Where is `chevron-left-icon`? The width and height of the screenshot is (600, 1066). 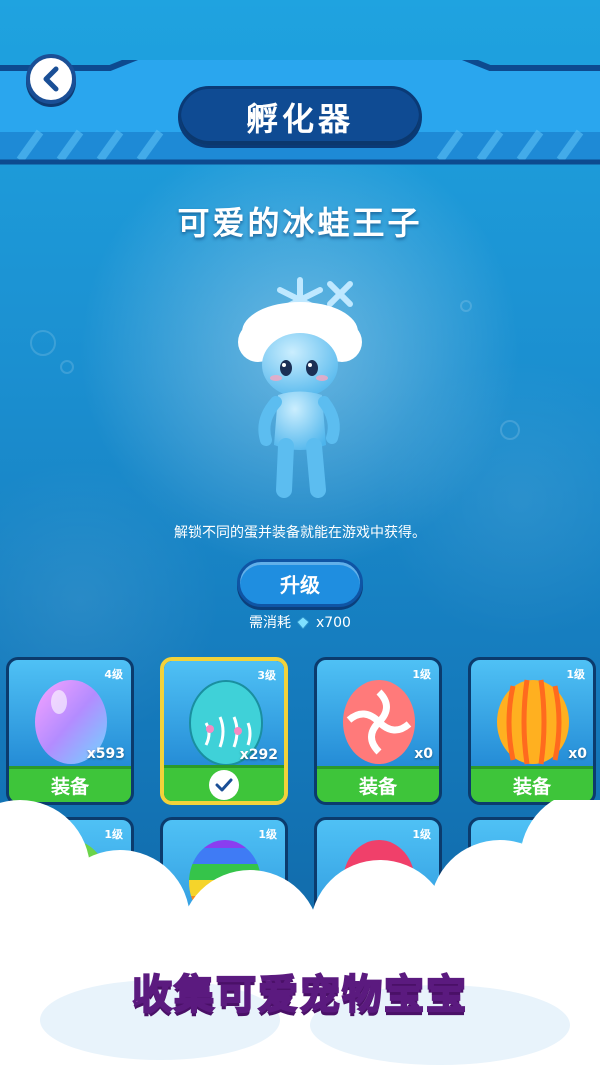 chevron-left-icon is located at coordinates (51, 79).